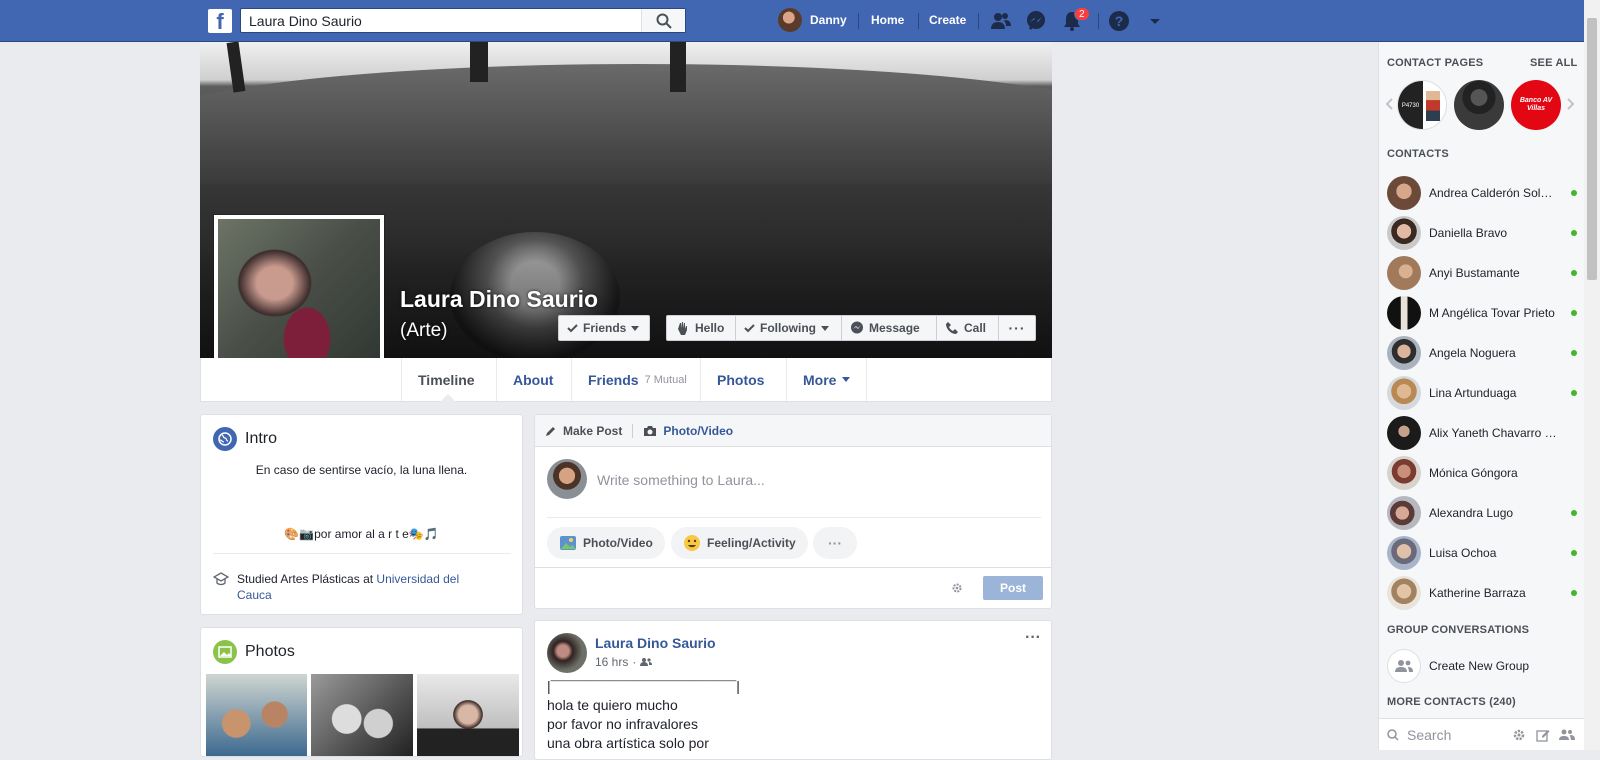 This screenshot has width=1600, height=760. I want to click on tab-friends: Friends 7 Mutual, so click(637, 379).